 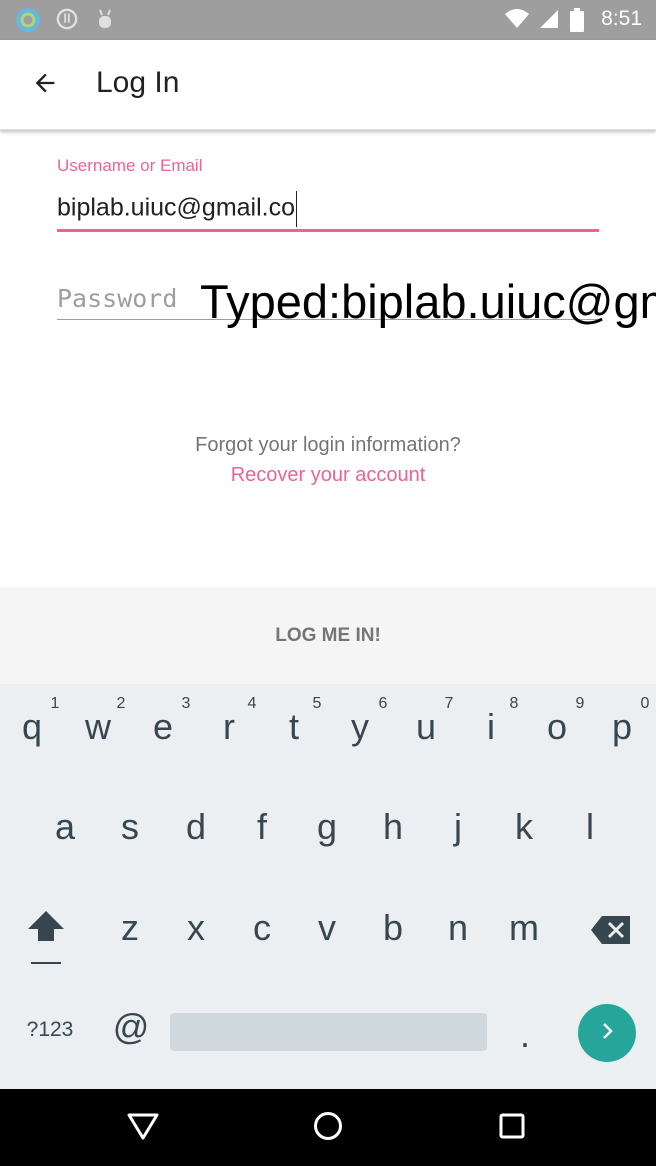 I want to click on key-letter: g, so click(x=327, y=826).